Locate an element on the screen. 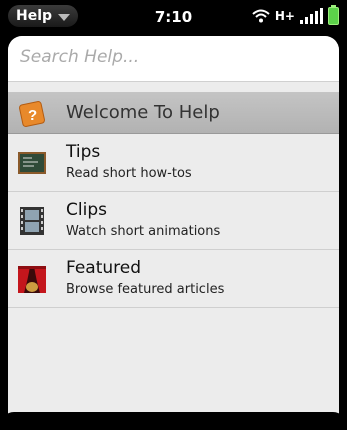 This screenshot has width=347, height=430. wifi-icon is located at coordinates (261, 16).